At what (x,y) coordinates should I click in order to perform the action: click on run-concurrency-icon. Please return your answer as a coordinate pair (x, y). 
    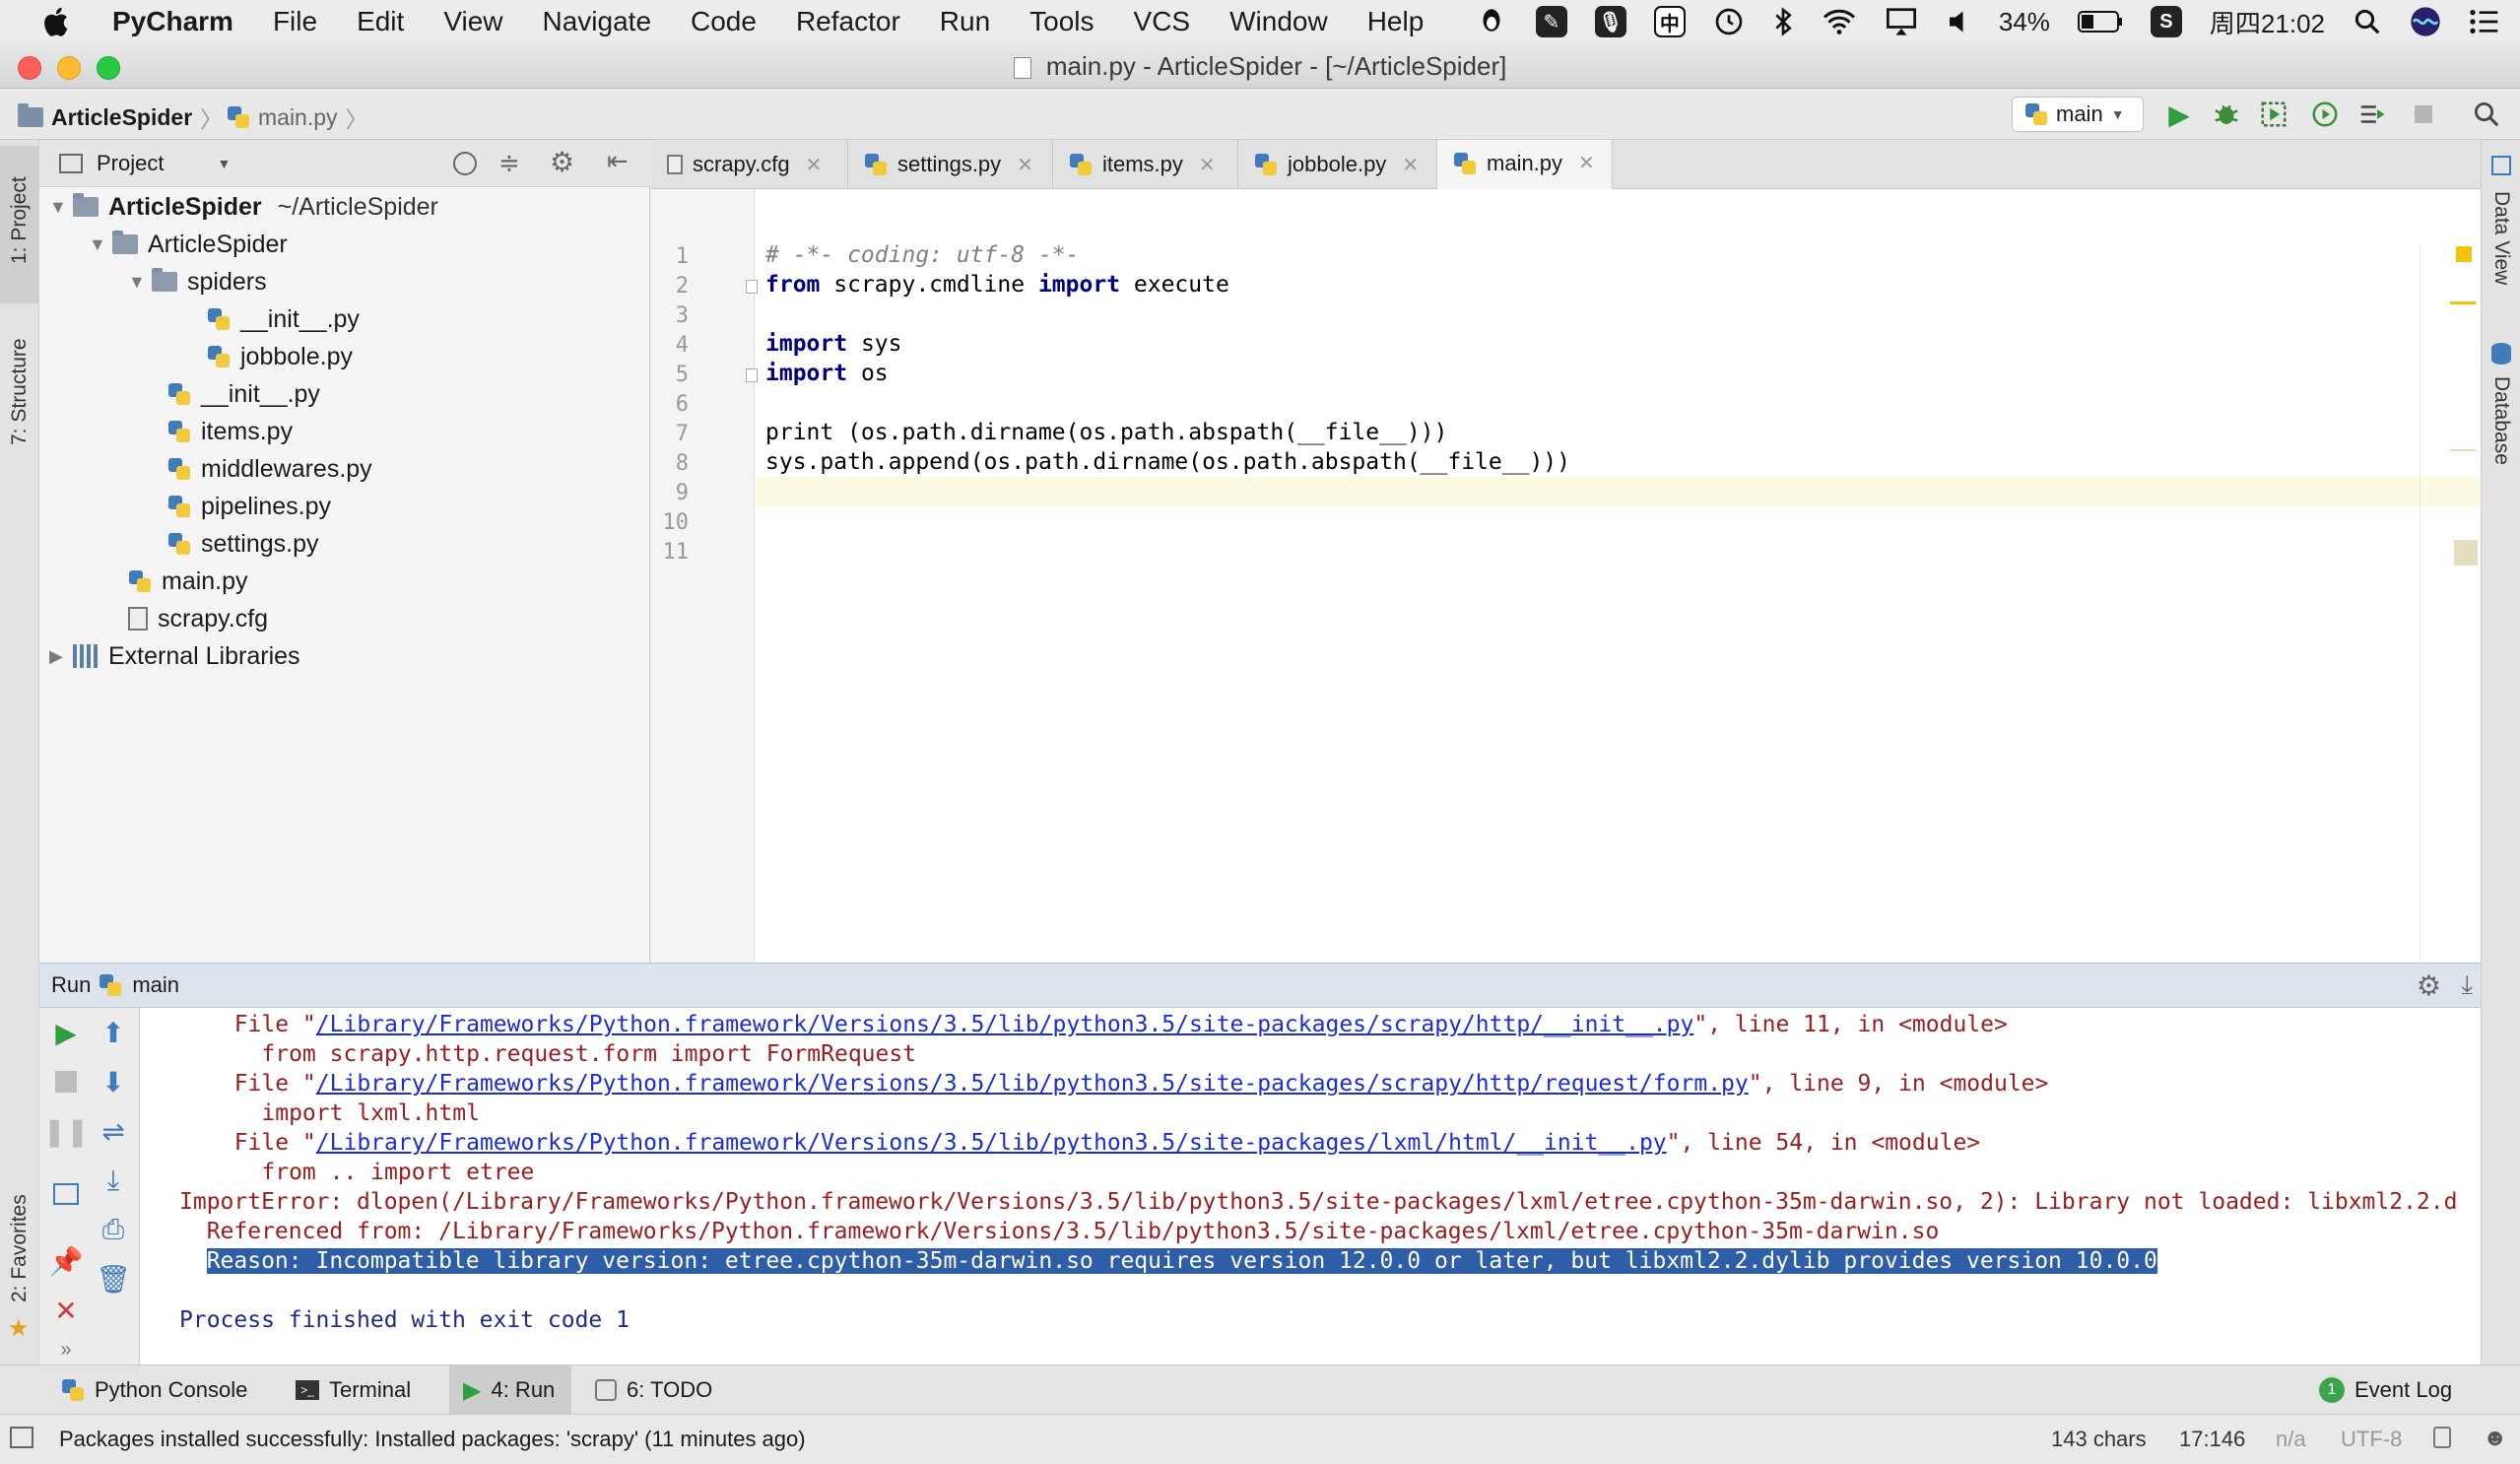
    Looking at the image, I should click on (2372, 114).